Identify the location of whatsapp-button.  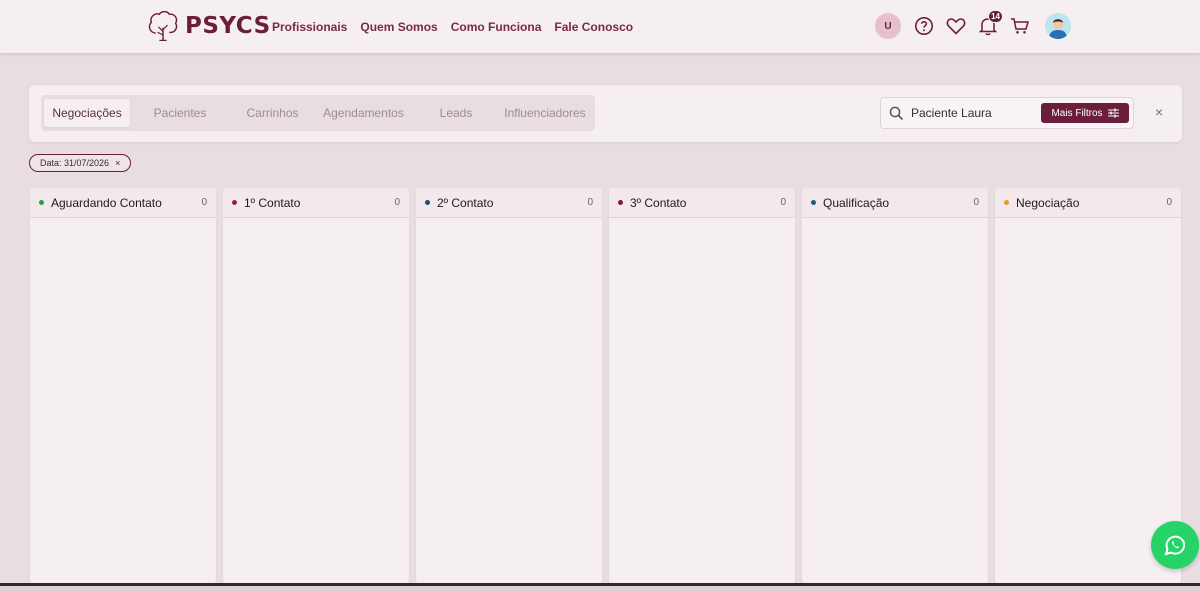
(1175, 545).